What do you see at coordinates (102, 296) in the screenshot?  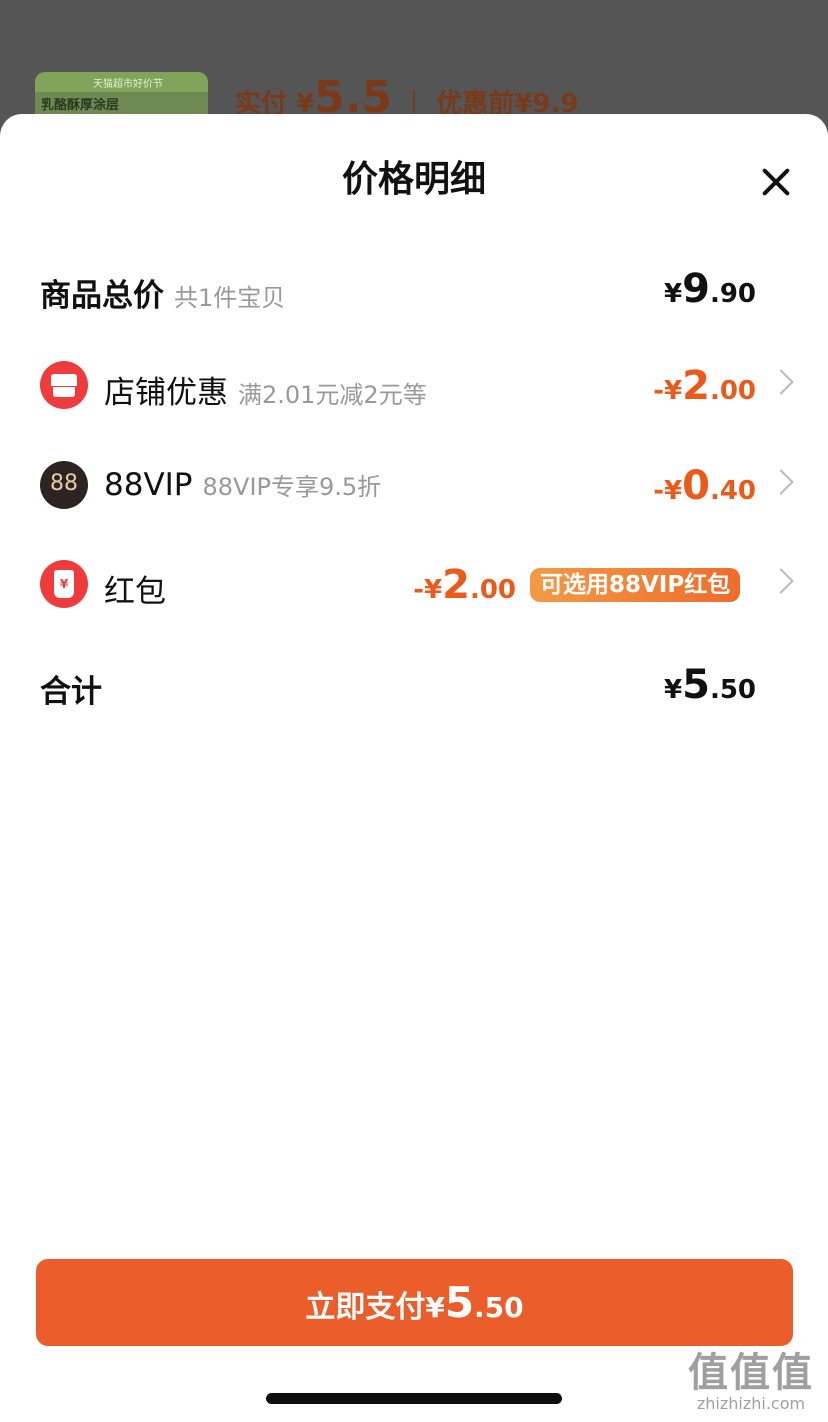 I see `total-goods-label: 商品总价` at bounding box center [102, 296].